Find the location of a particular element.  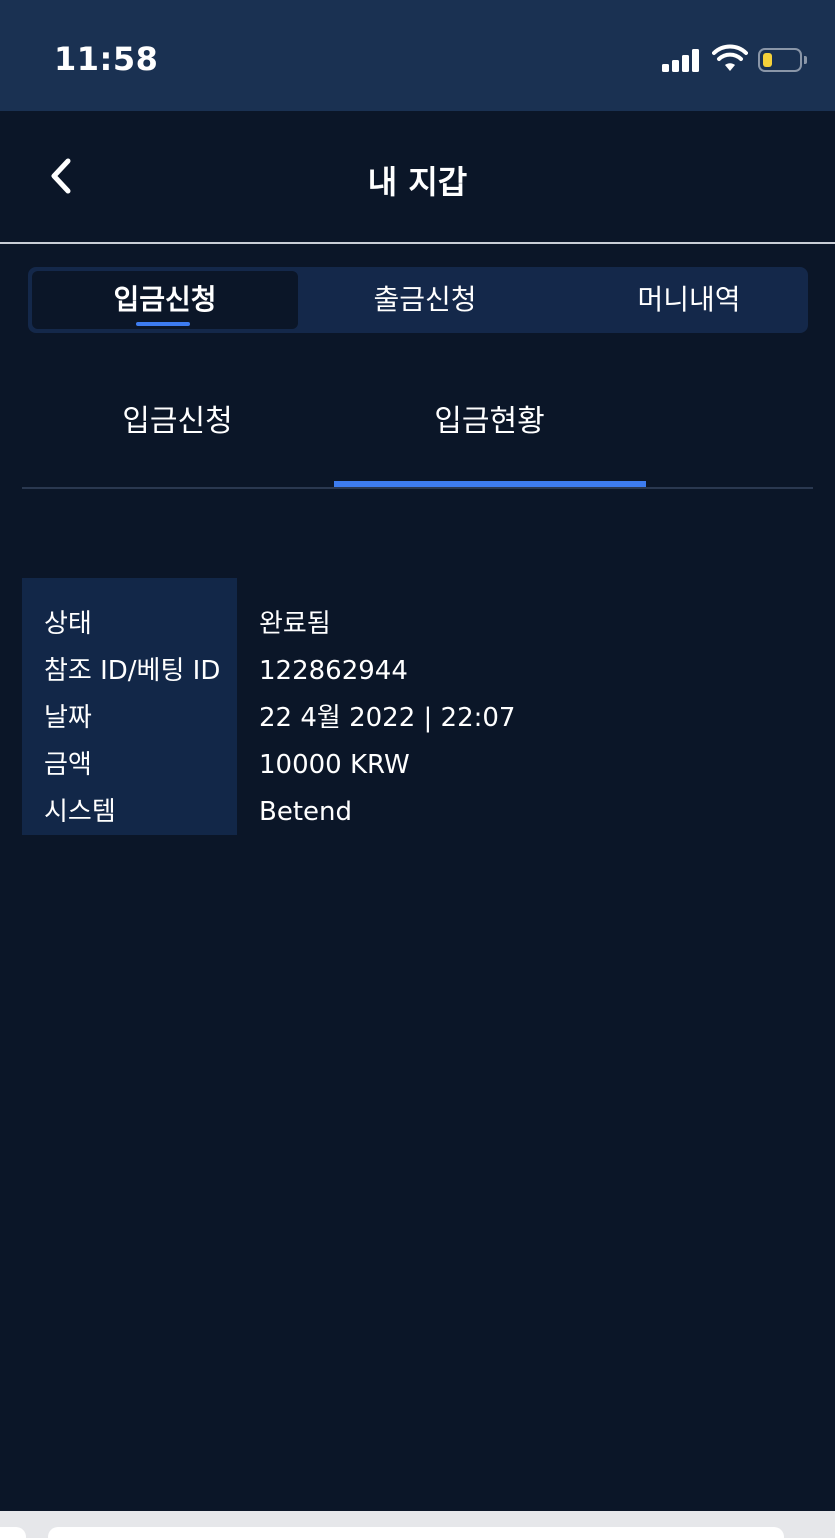

bottom-left-control is located at coordinates (13, 1532).